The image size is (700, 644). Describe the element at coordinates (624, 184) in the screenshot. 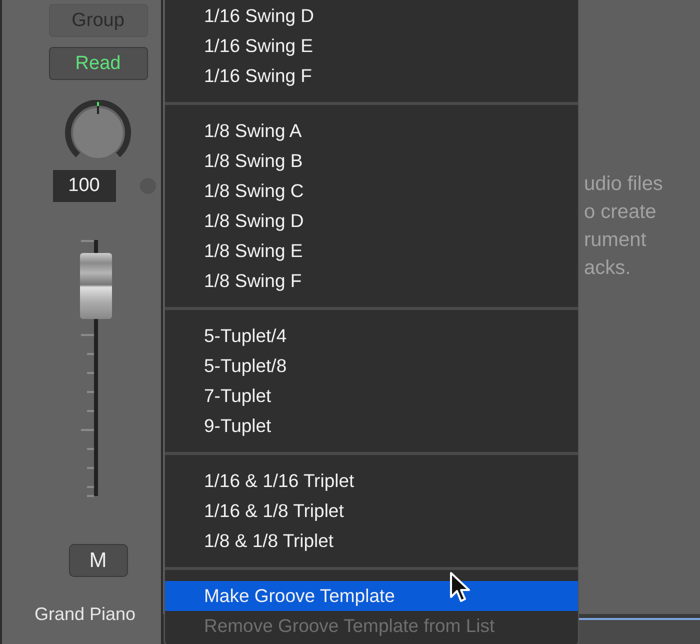

I see `hint-text: udio files` at that location.